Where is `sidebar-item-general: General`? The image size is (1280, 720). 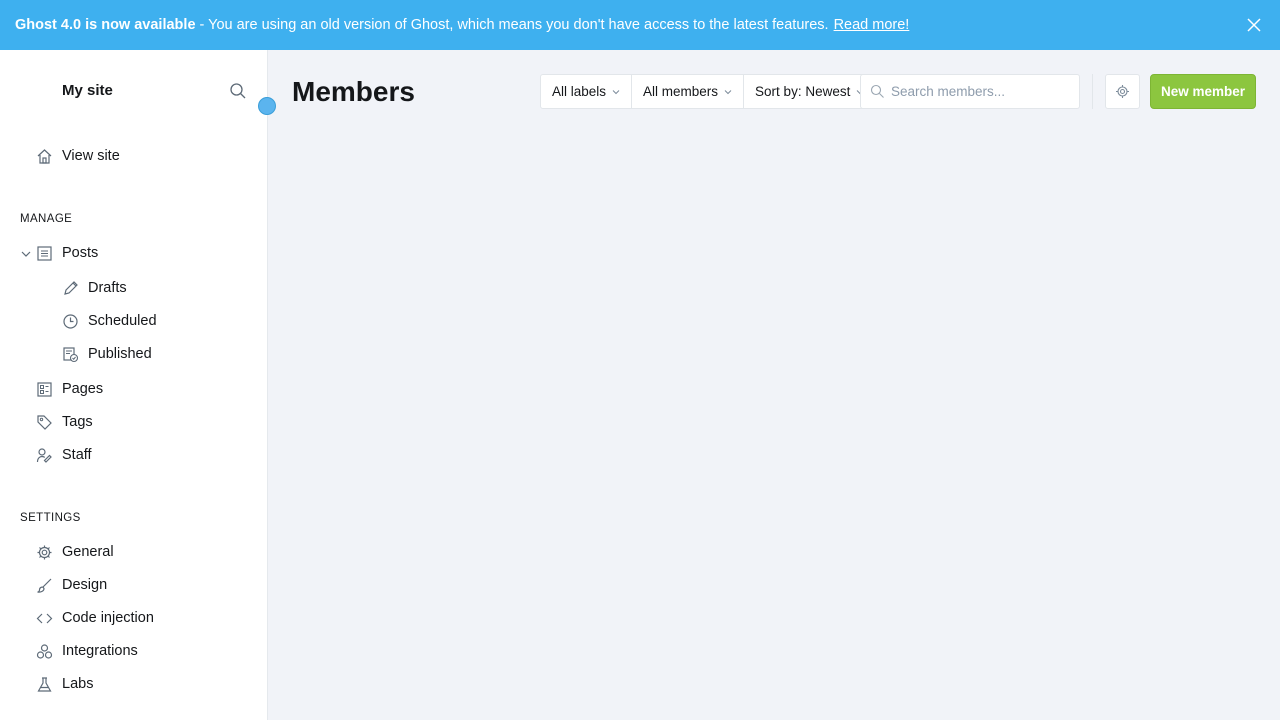 sidebar-item-general: General is located at coordinates (75, 552).